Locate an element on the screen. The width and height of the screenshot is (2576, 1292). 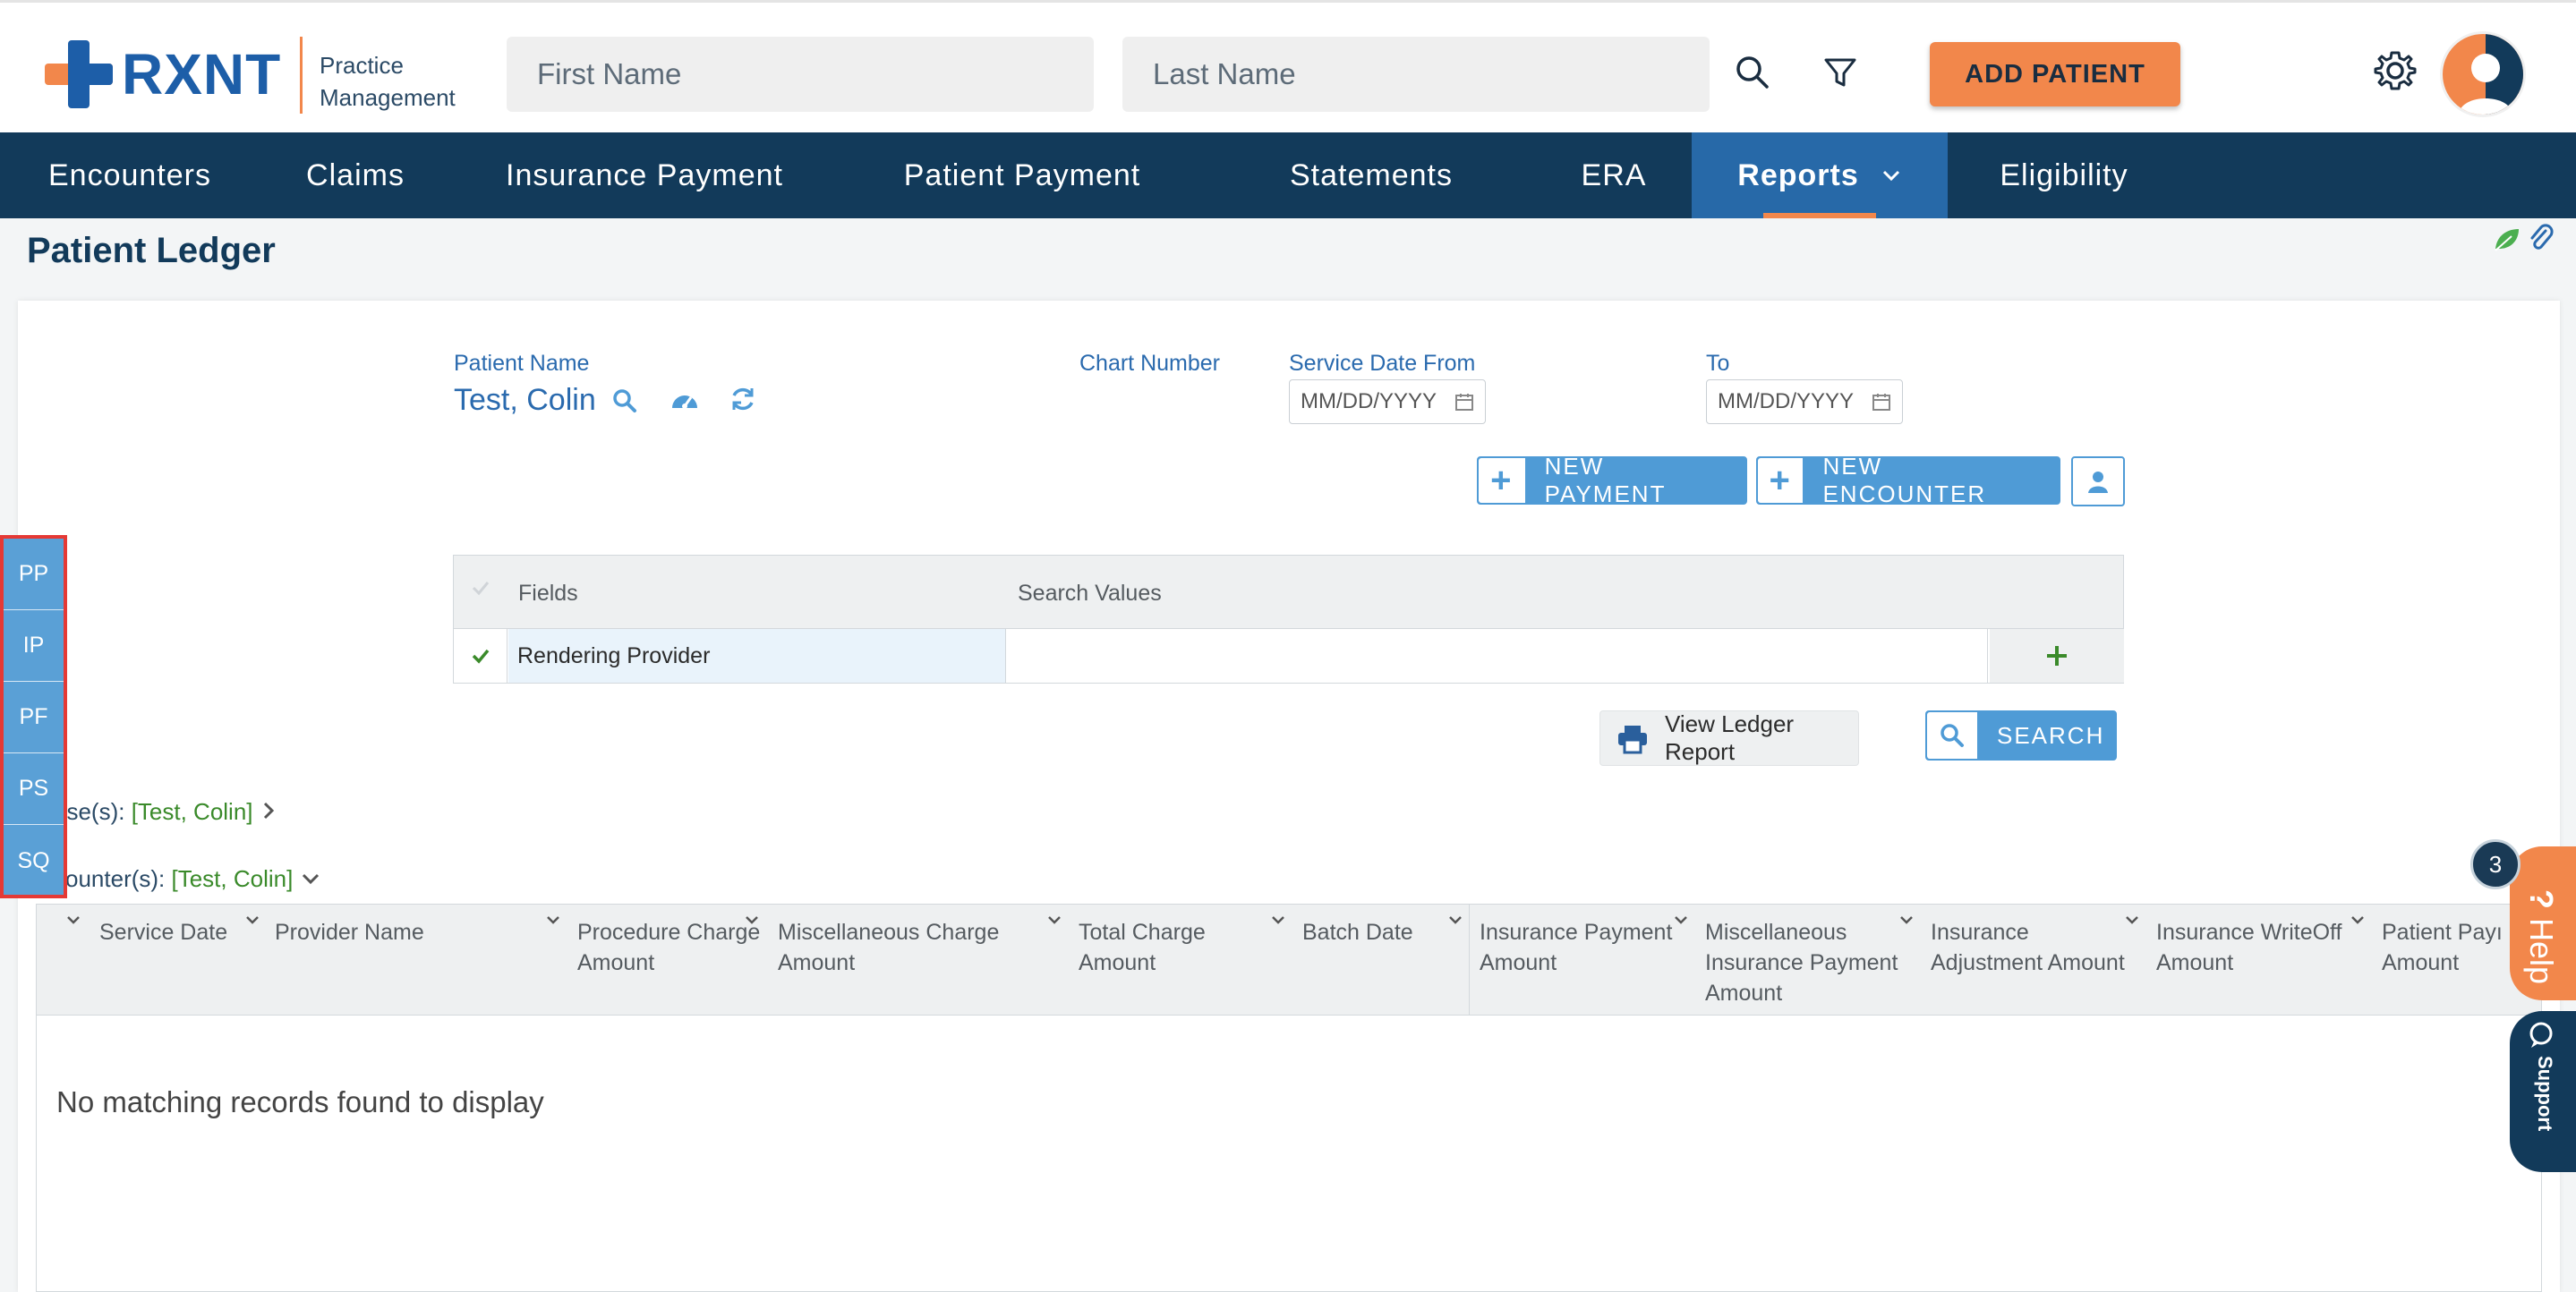
nav-eligibility-label: Eligibility is located at coordinates (2064, 174).